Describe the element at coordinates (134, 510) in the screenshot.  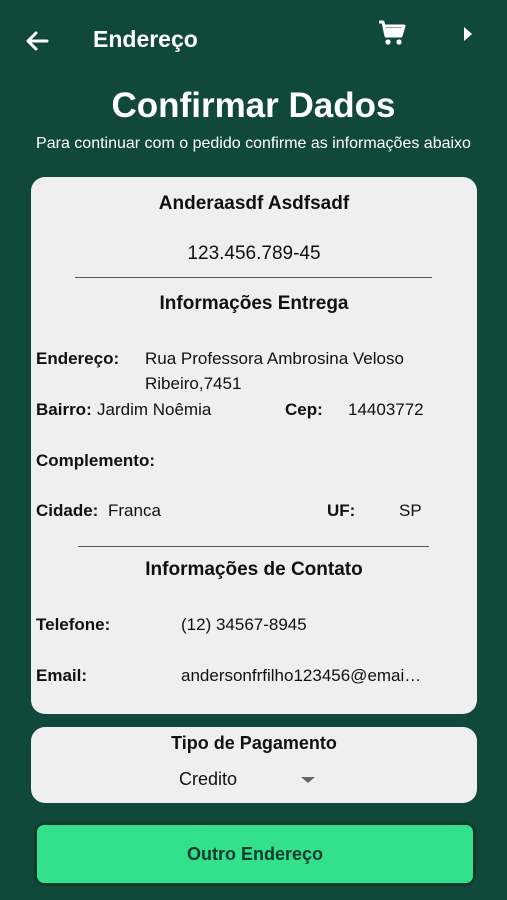
I see `cidade-value: Franca` at that location.